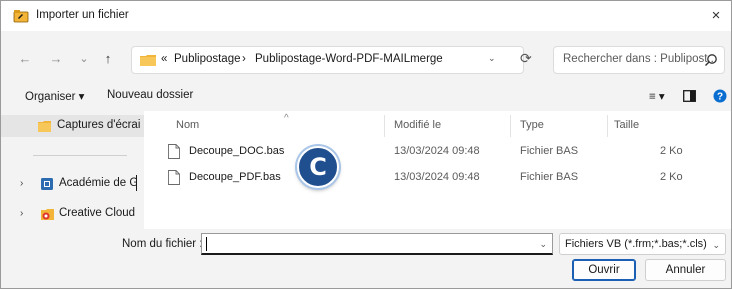  Describe the element at coordinates (108, 59) in the screenshot. I see `up-icon: ↑` at that location.